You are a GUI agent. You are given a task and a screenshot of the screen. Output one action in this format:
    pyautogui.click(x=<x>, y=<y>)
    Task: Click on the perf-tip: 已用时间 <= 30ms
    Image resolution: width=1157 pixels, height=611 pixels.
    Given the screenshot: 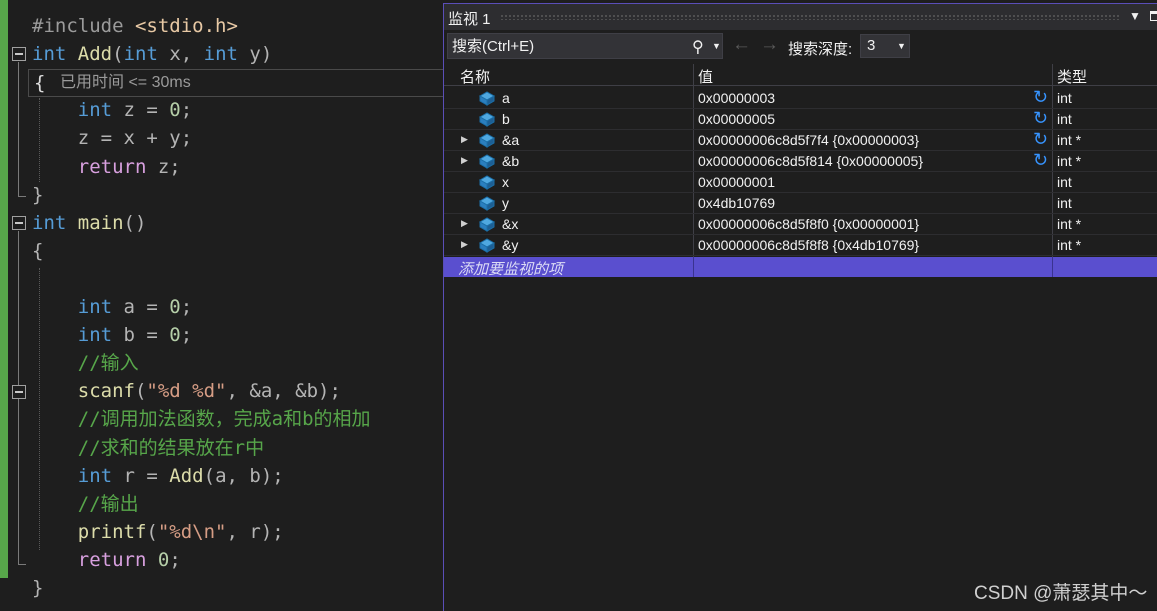 What is the action you would take?
    pyautogui.click(x=125, y=83)
    